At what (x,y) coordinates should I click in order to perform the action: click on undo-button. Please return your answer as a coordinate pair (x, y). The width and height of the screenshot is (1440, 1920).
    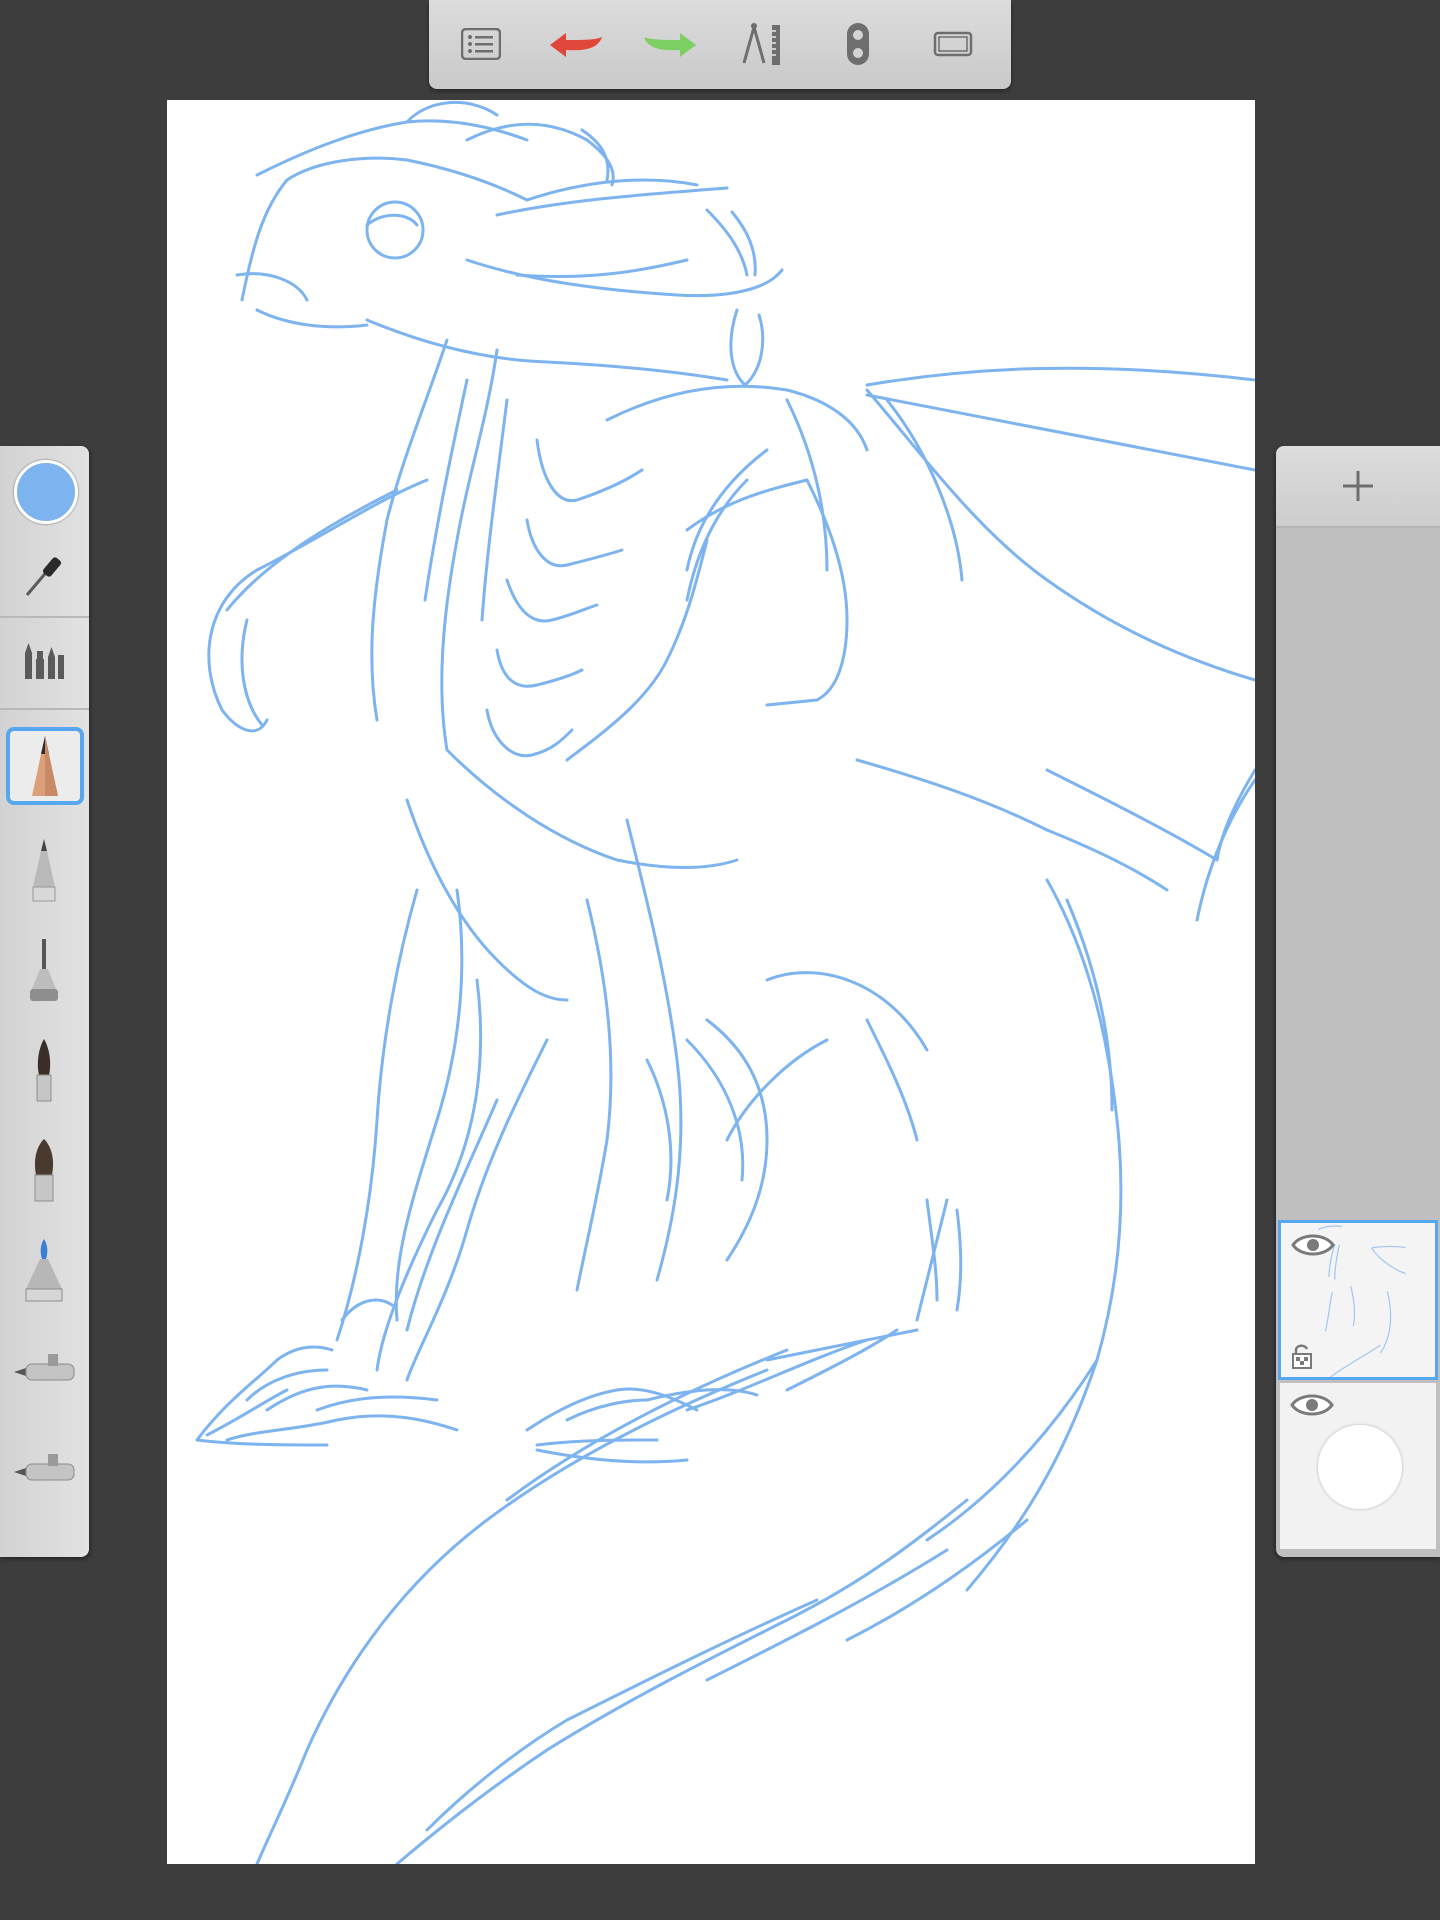
    Looking at the image, I should click on (576, 44).